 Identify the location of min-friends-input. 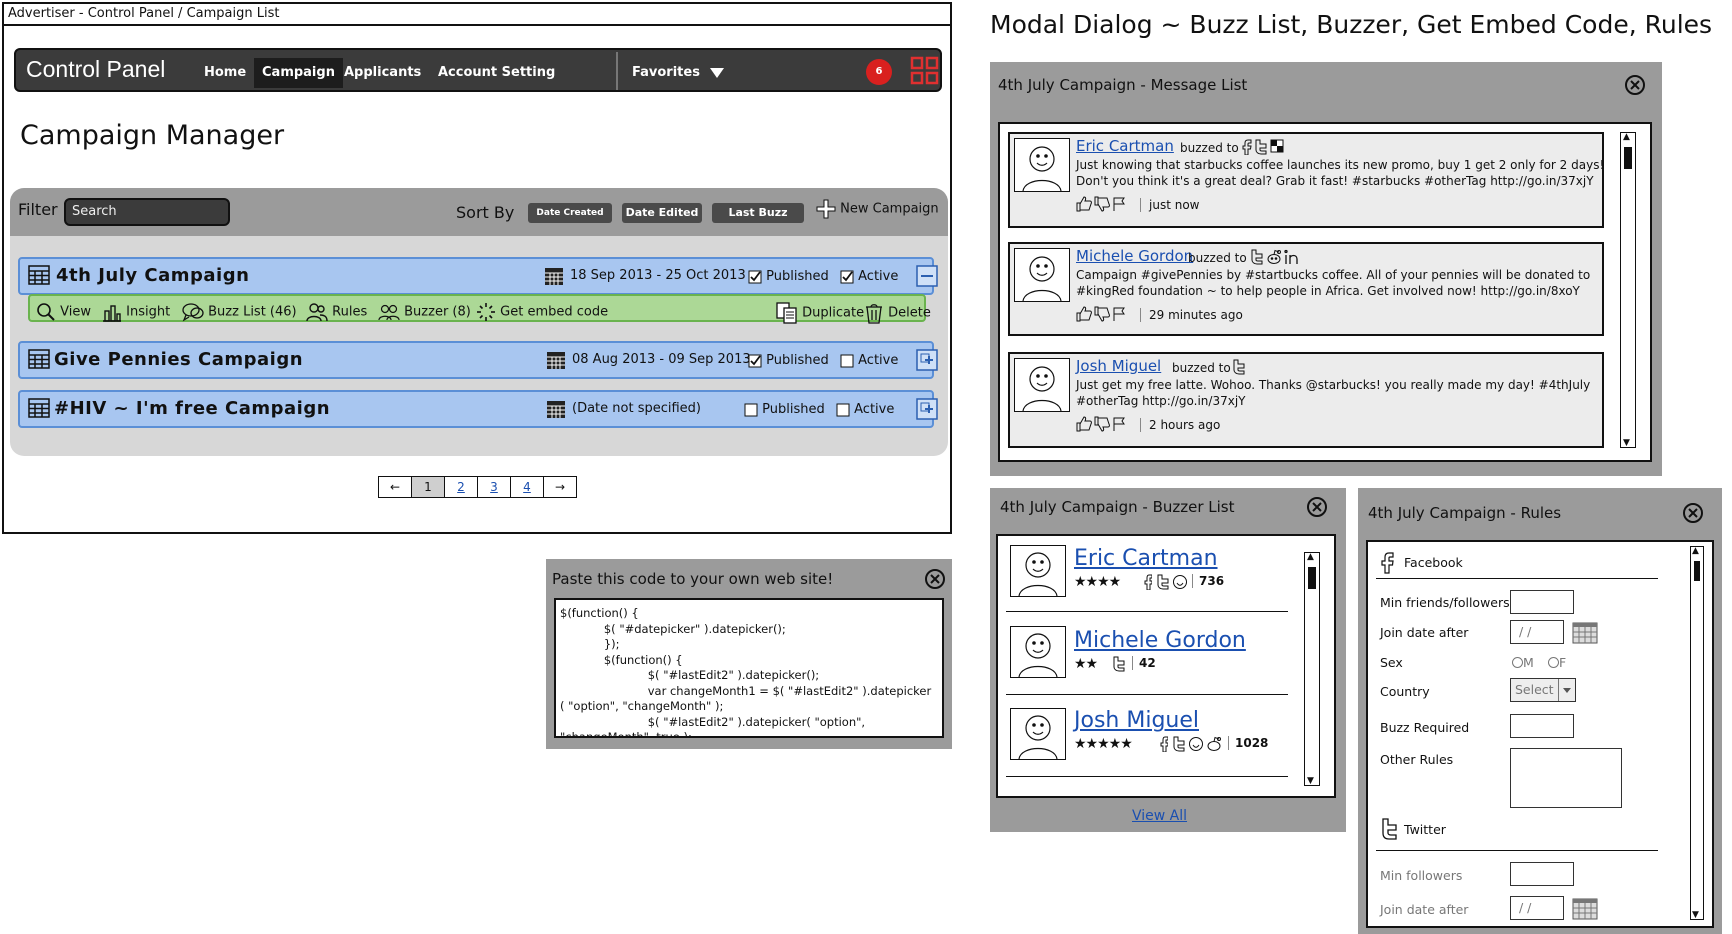
(1542, 602).